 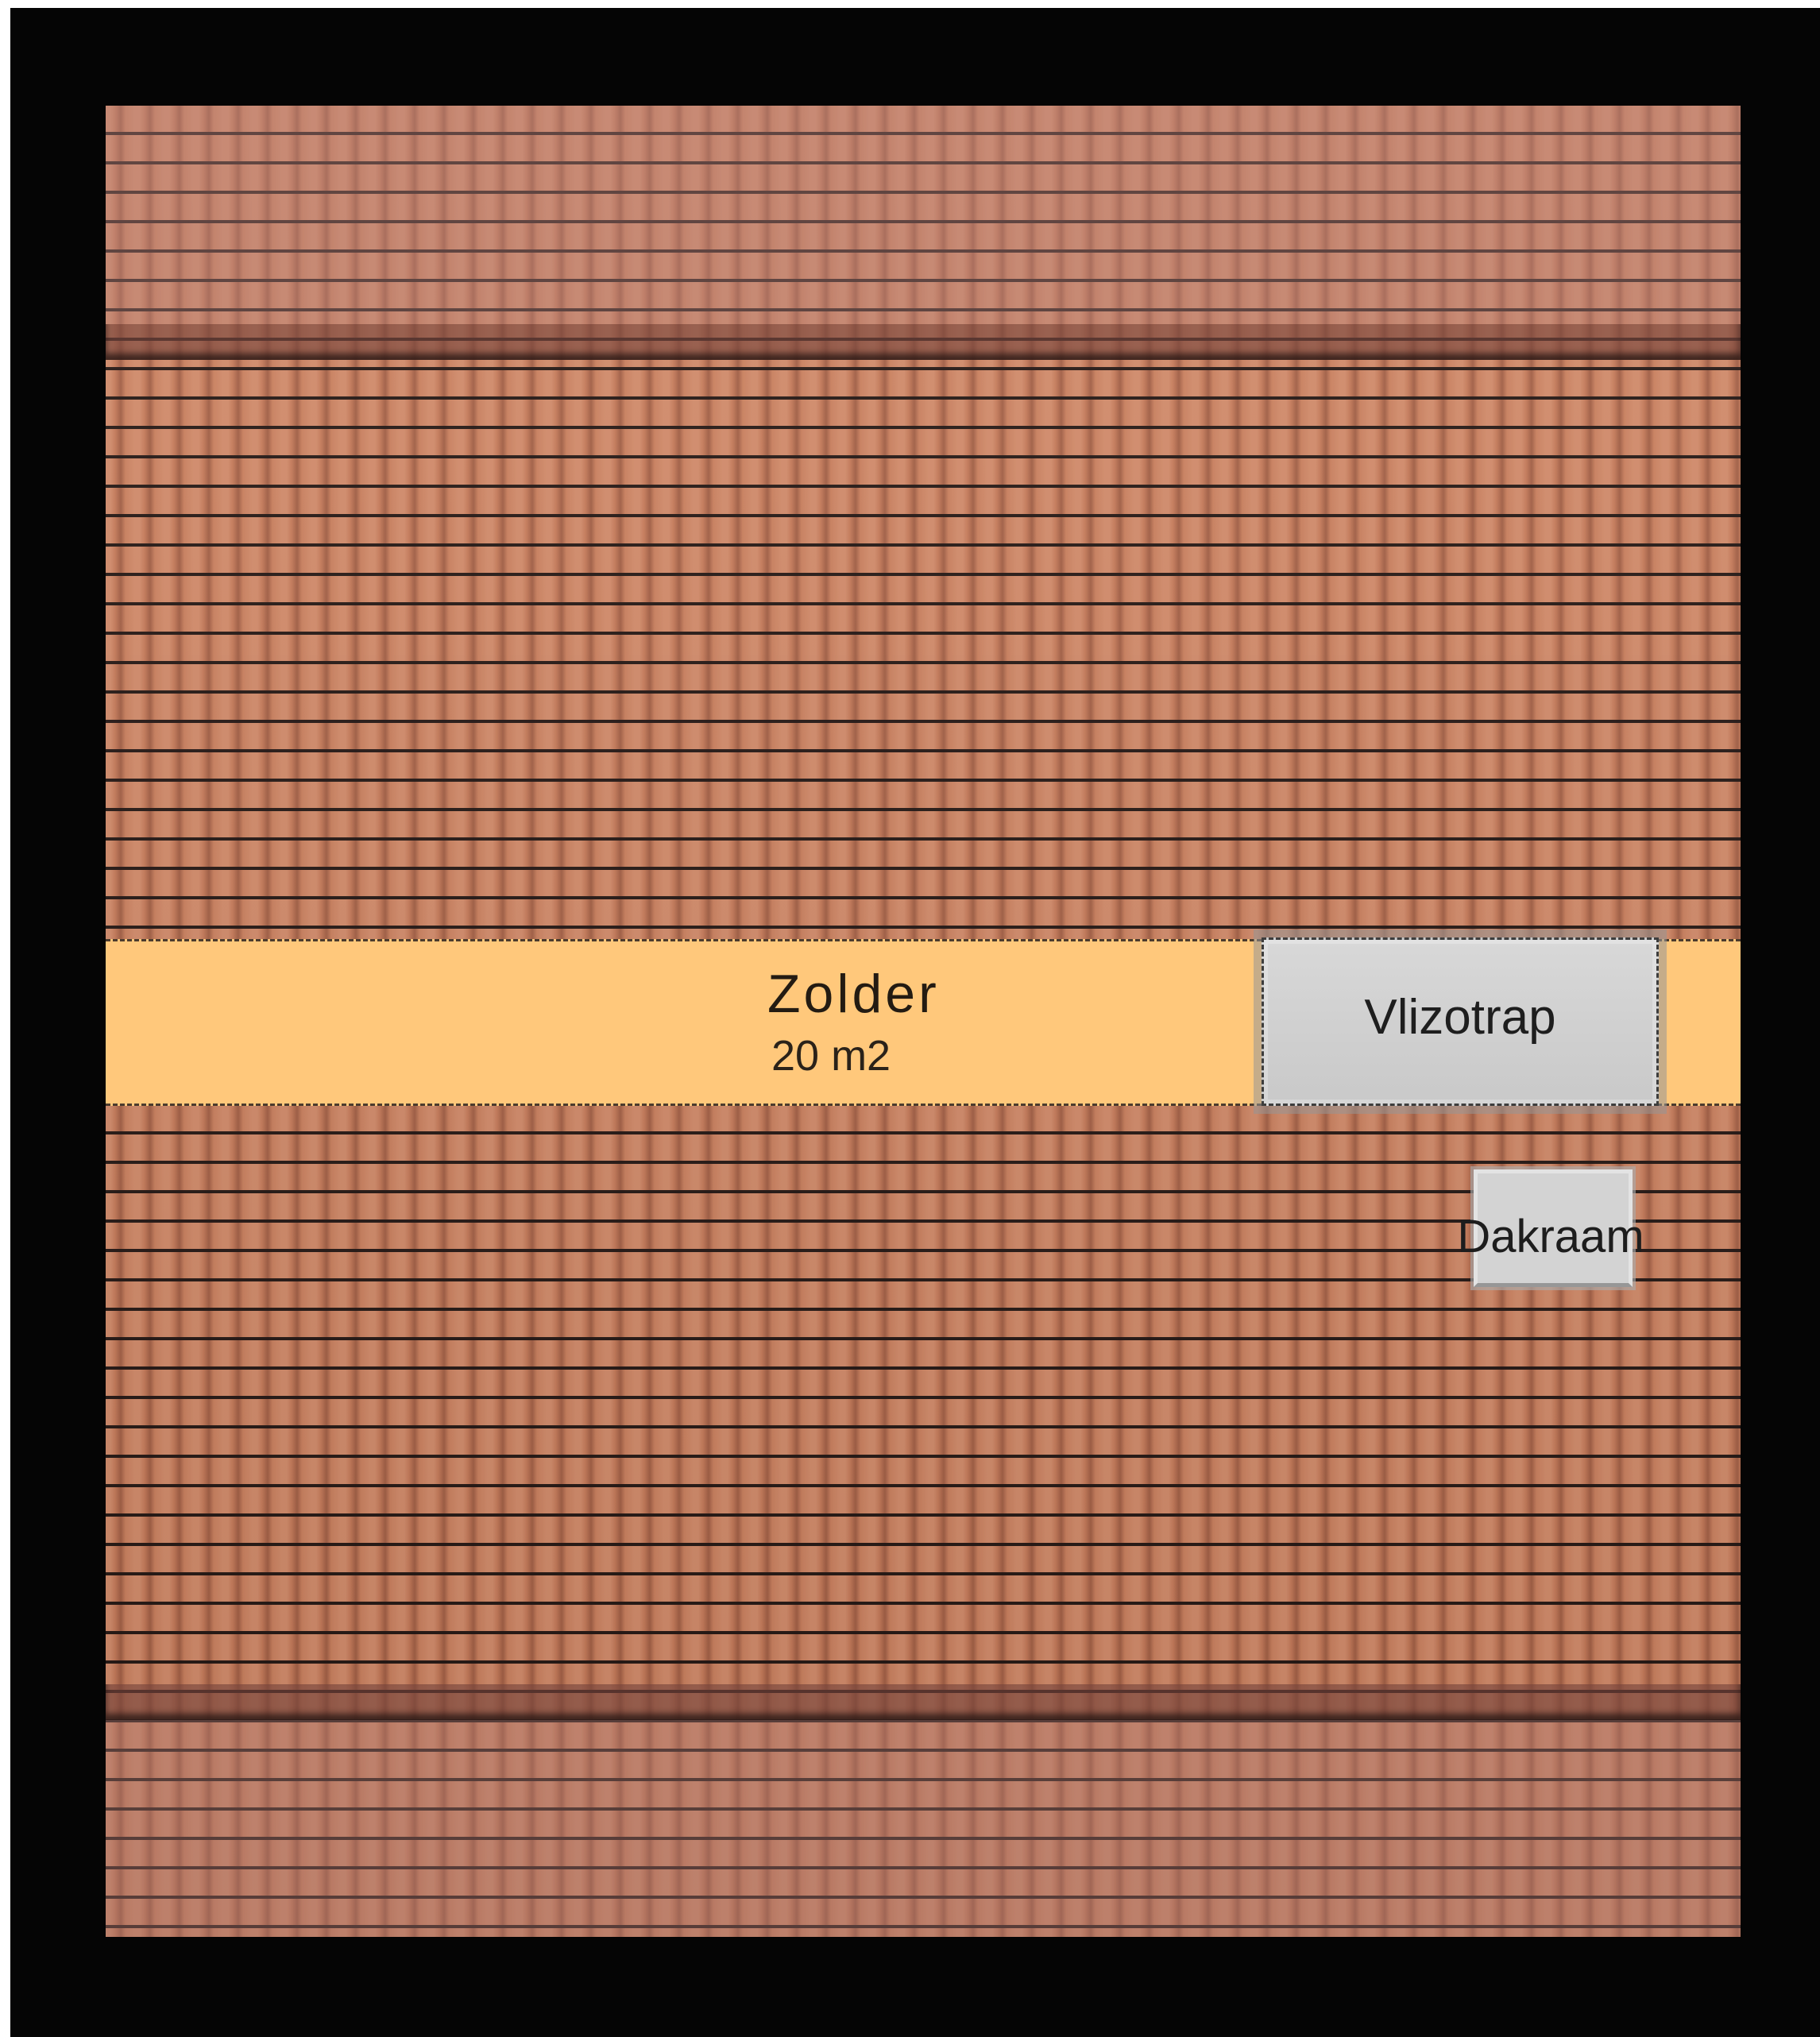 I want to click on roof-upper-band, so click(x=923, y=342).